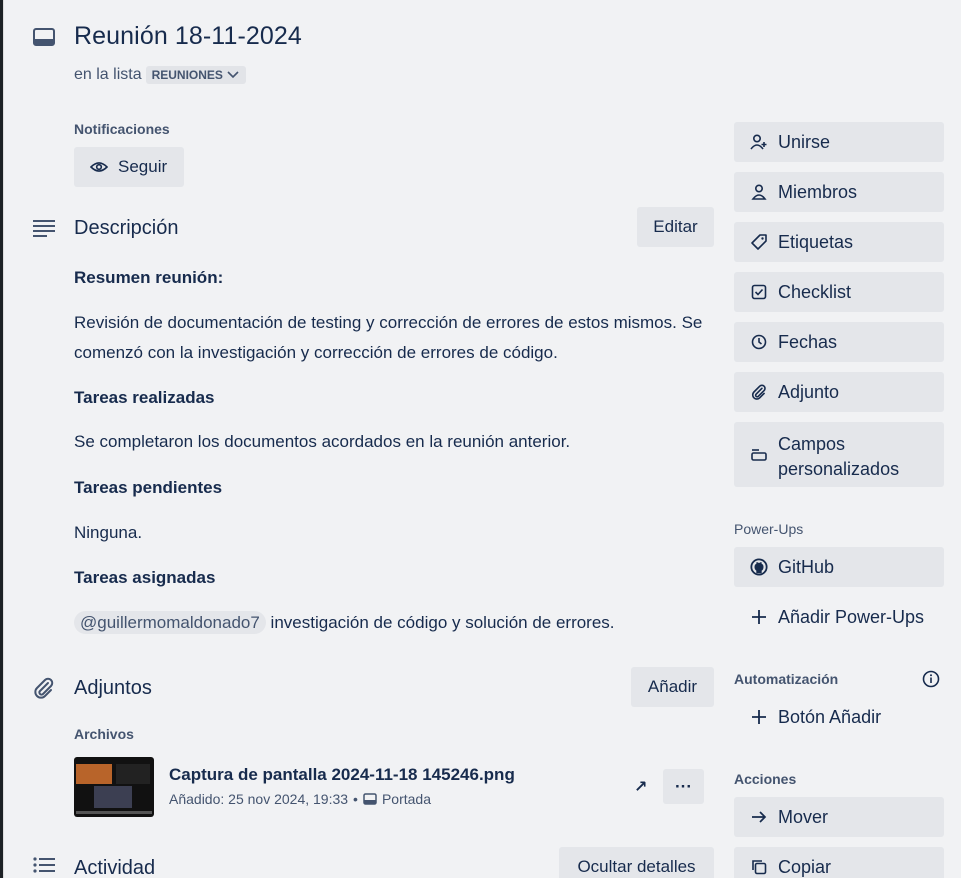  What do you see at coordinates (108, 532) in the screenshot?
I see `desc-paragraph-pending: Ninguna.` at bounding box center [108, 532].